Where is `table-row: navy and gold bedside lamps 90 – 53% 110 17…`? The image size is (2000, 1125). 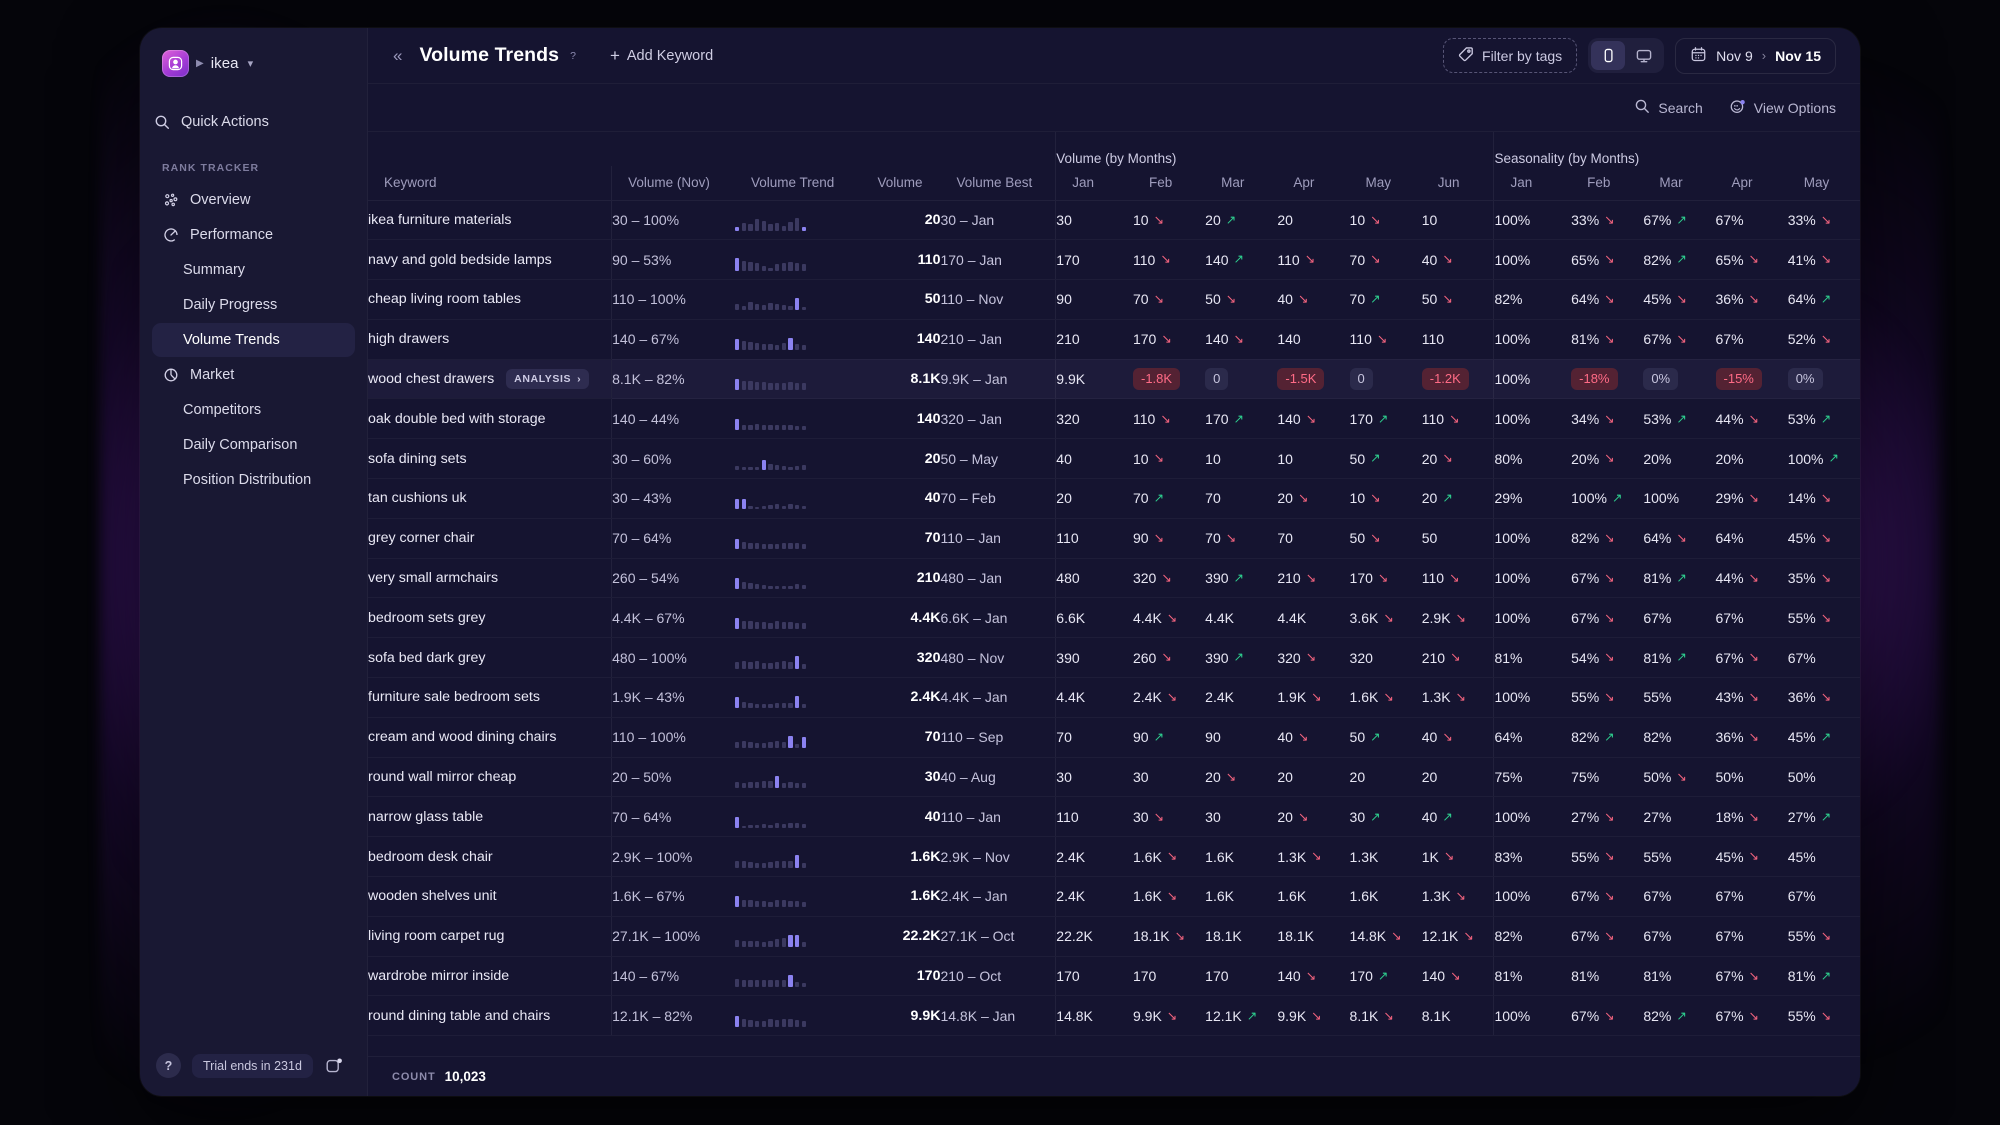 table-row: navy and gold bedside lamps 90 – 53% 110 17… is located at coordinates (1114, 260).